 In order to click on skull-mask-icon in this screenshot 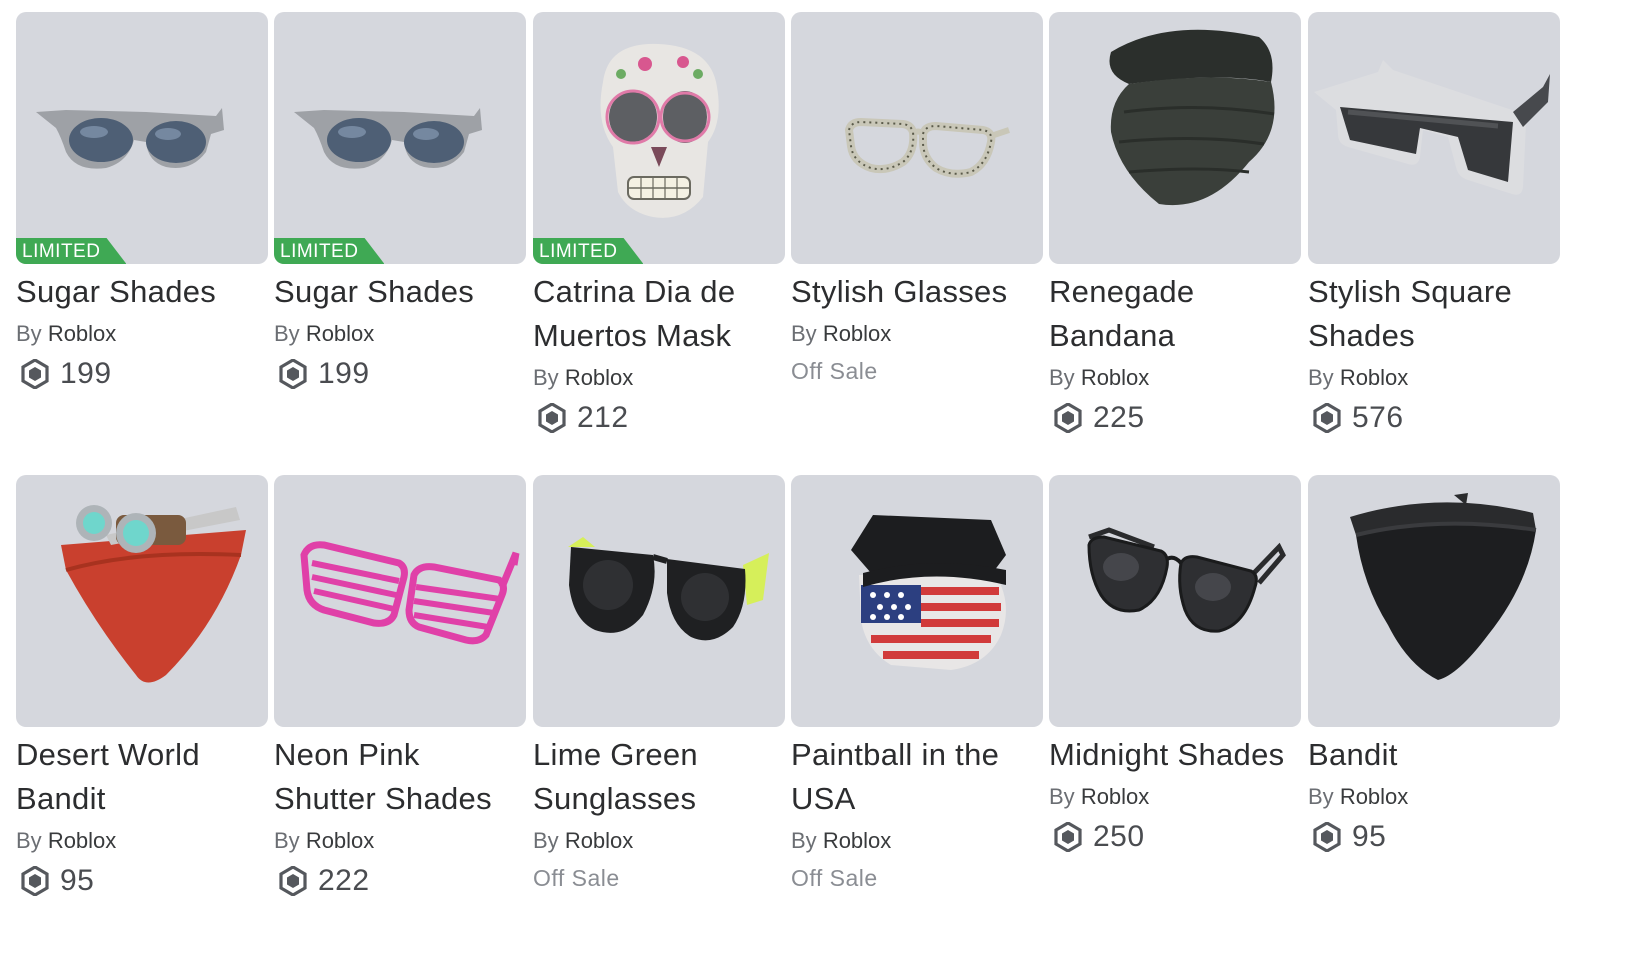, I will do `click(659, 130)`.